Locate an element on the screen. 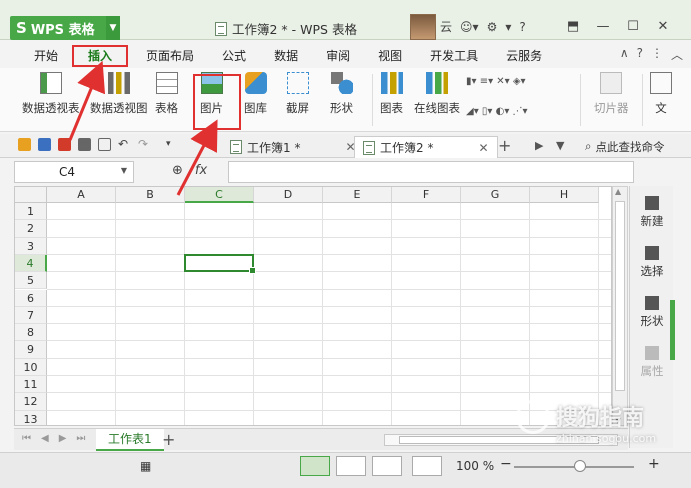 This screenshot has height=488, width=691. zoom-level: 100 % is located at coordinates (475, 466).